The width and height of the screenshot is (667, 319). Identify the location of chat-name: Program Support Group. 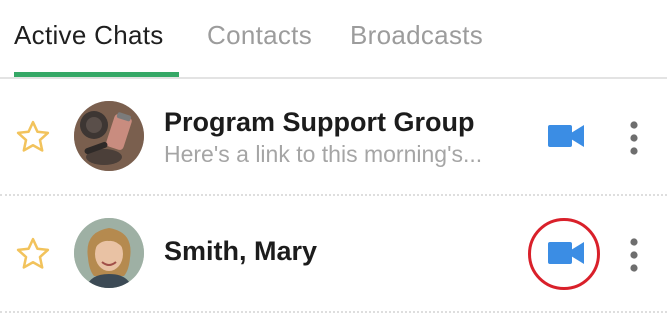
(319, 122).